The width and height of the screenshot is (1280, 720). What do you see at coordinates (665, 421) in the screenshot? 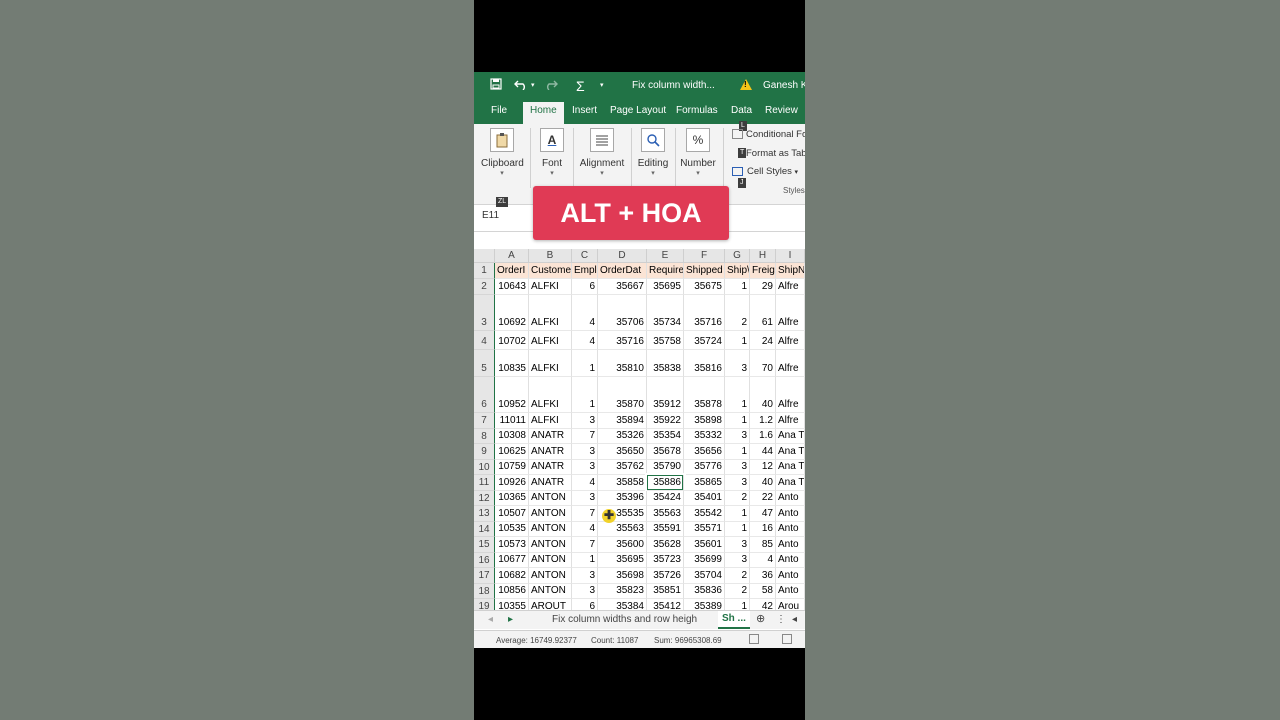
I see `table-cell: 35922` at bounding box center [665, 421].